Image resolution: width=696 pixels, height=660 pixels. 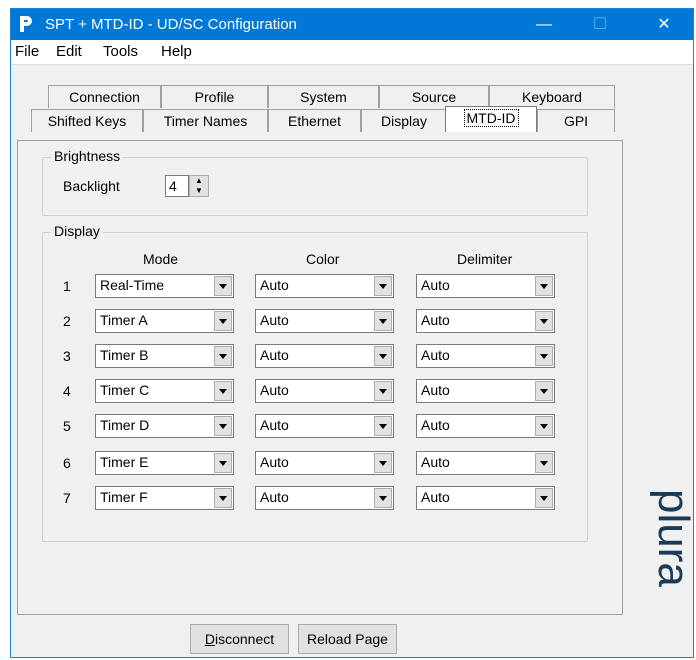 I want to click on menu-edit: Edit, so click(x=69, y=51).